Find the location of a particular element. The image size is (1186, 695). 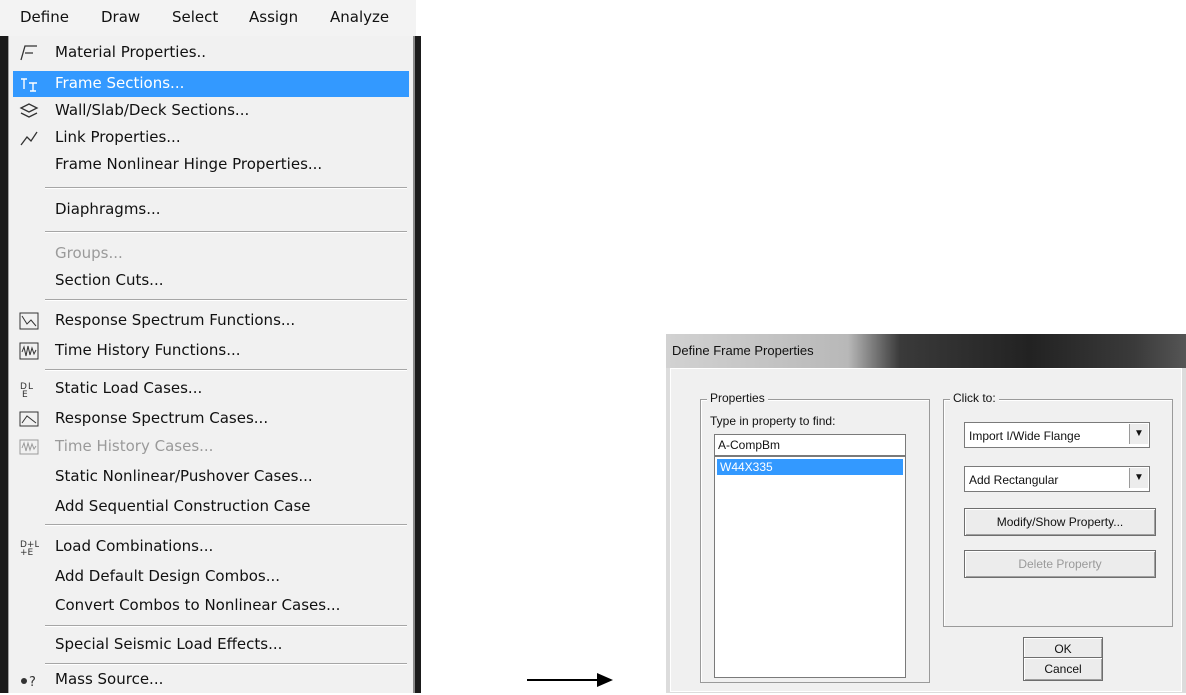

find-property-input is located at coordinates (810, 445).